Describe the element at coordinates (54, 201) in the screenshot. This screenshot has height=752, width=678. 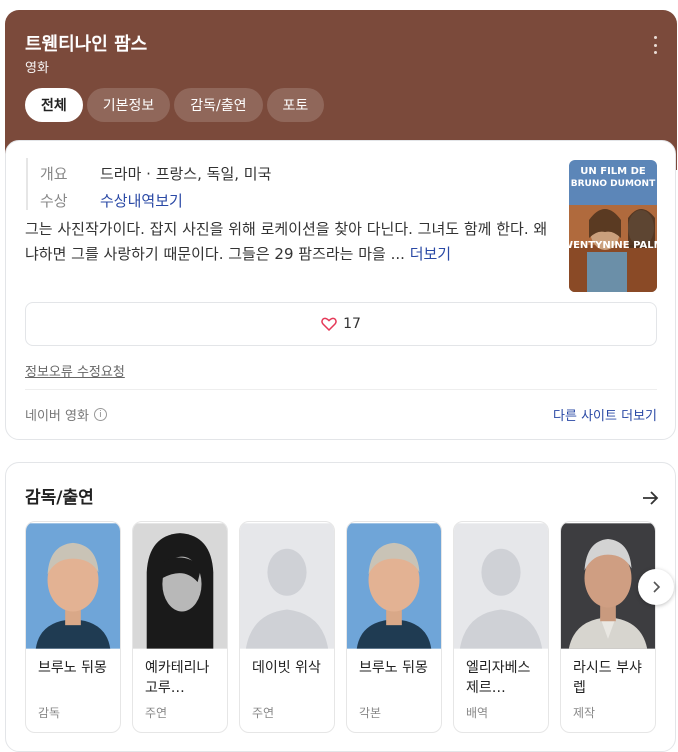
I see `award-label: 수상` at that location.